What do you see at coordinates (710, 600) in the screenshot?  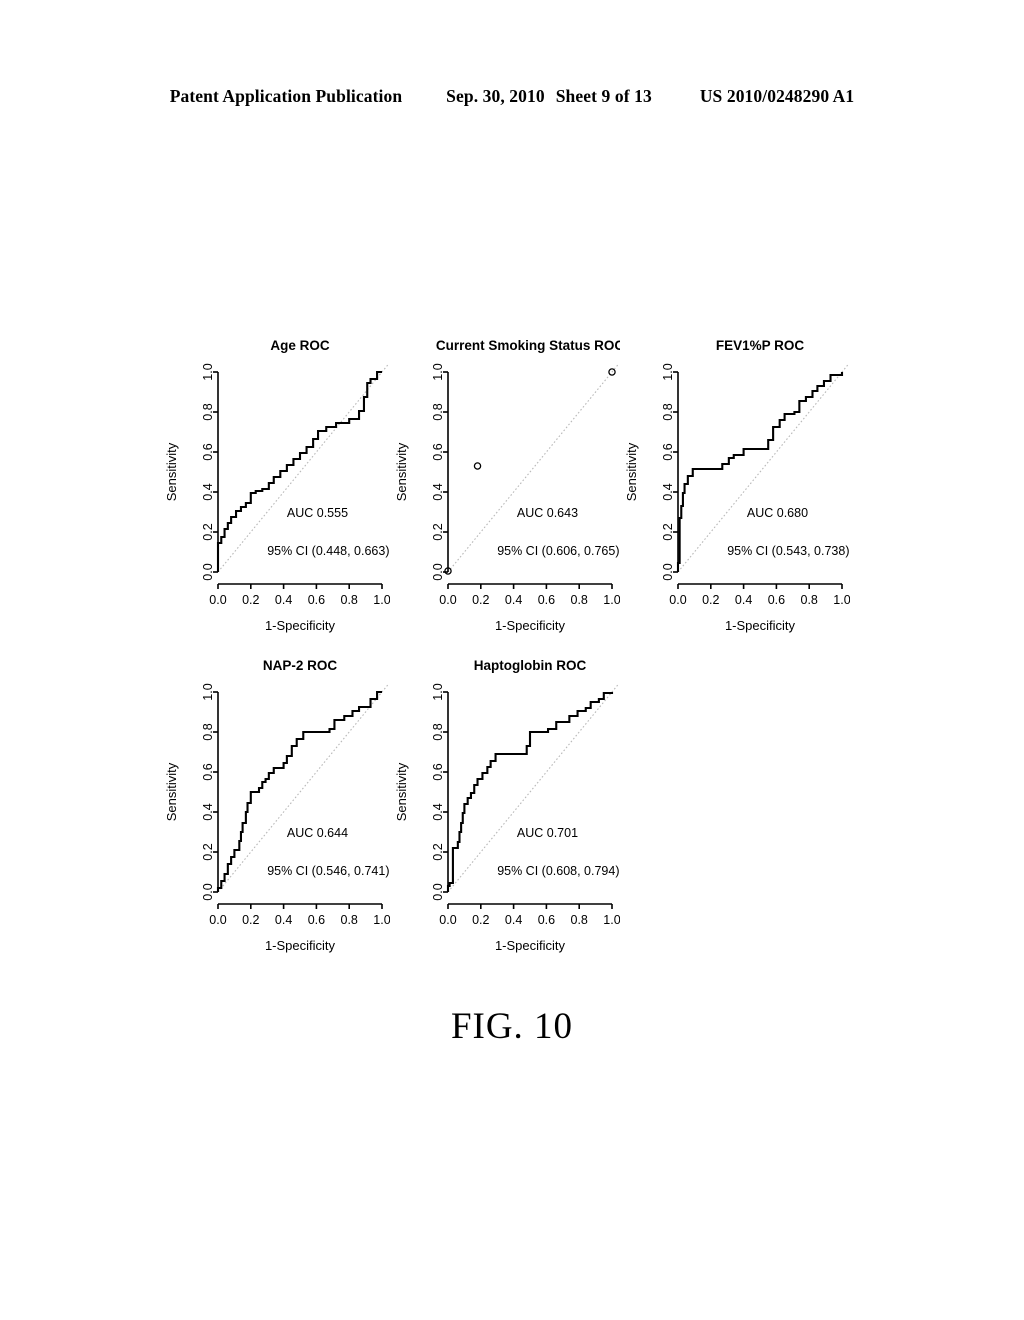 I see `x-tick-label-fev1pp-1: 0.2` at bounding box center [710, 600].